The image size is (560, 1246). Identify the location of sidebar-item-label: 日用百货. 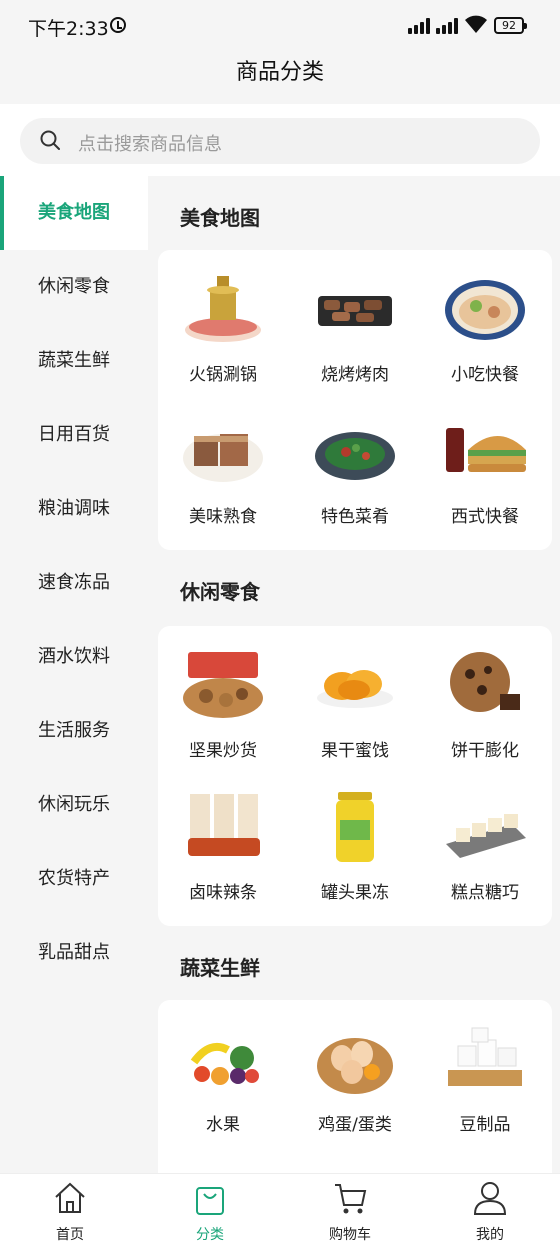
(74, 434).